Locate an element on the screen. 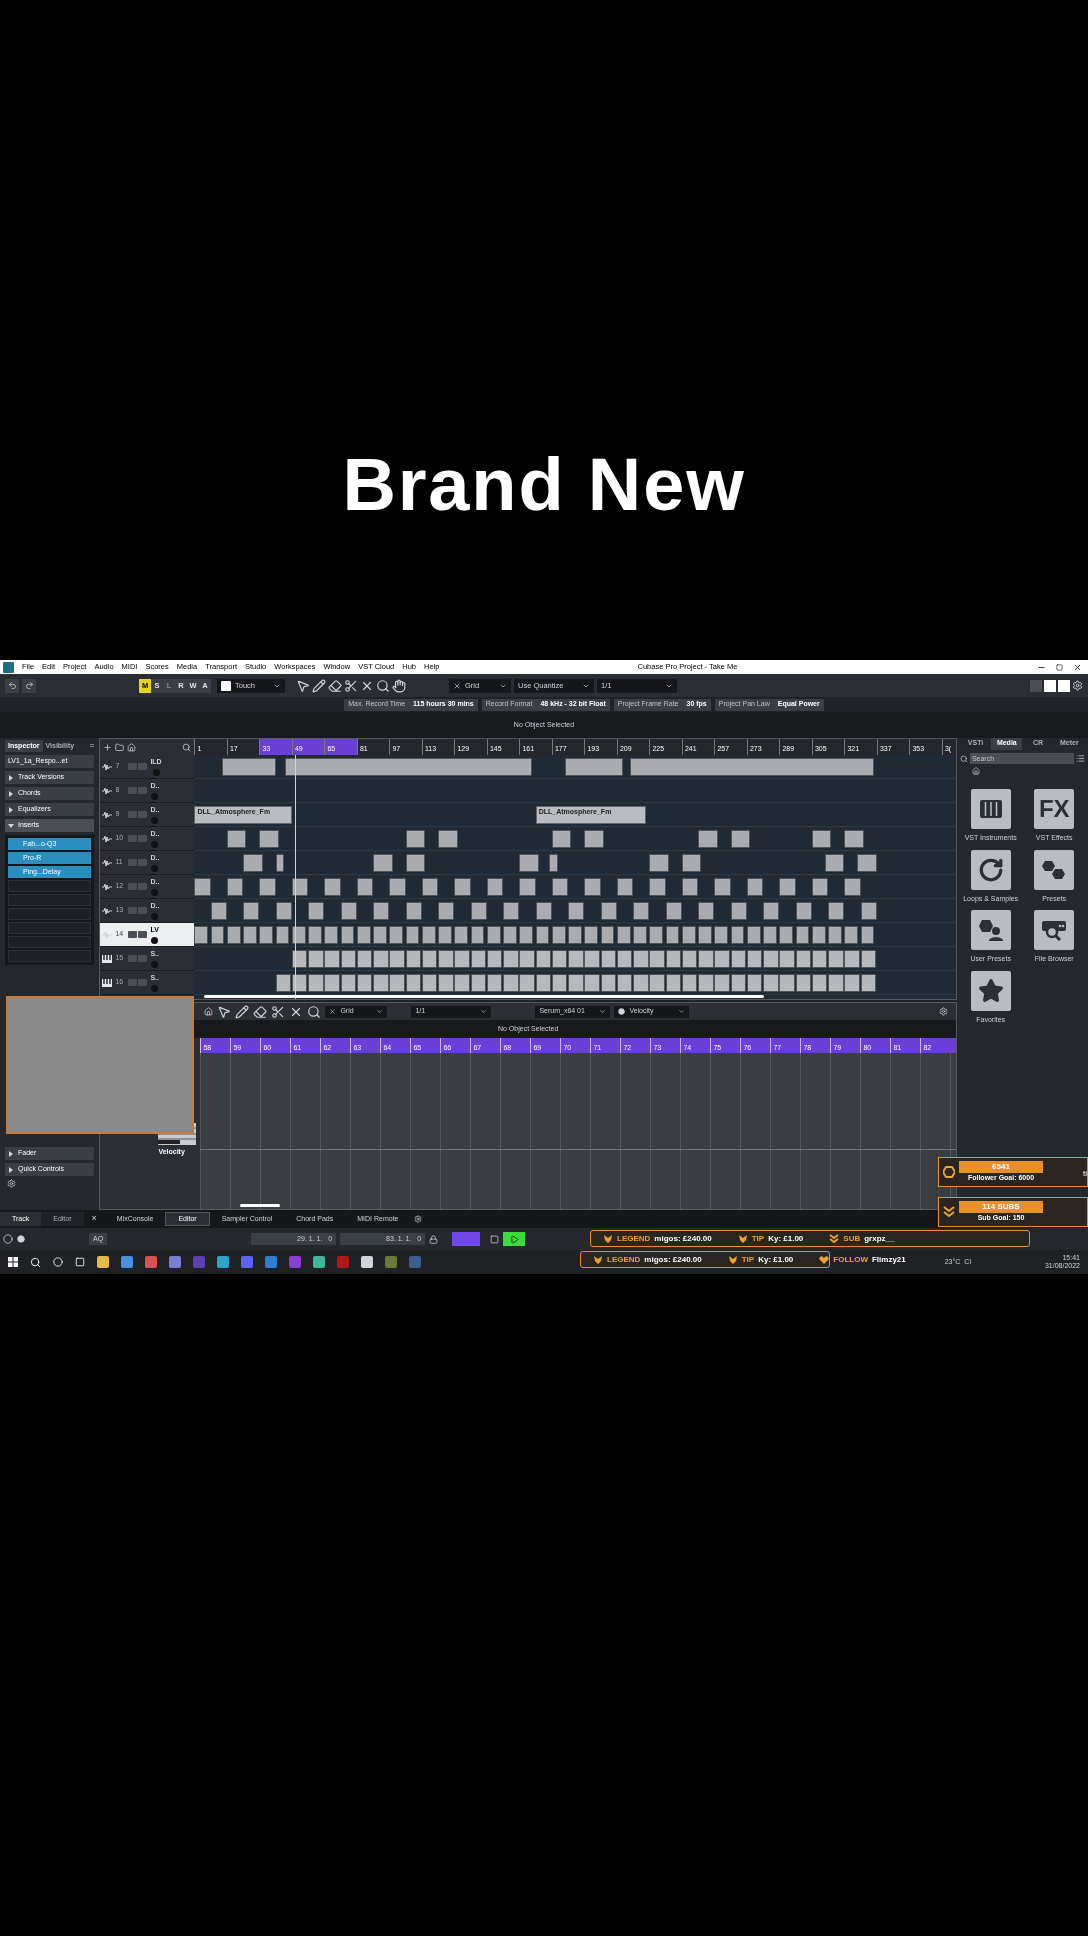  ticker-label: TIP is located at coordinates (758, 1238).